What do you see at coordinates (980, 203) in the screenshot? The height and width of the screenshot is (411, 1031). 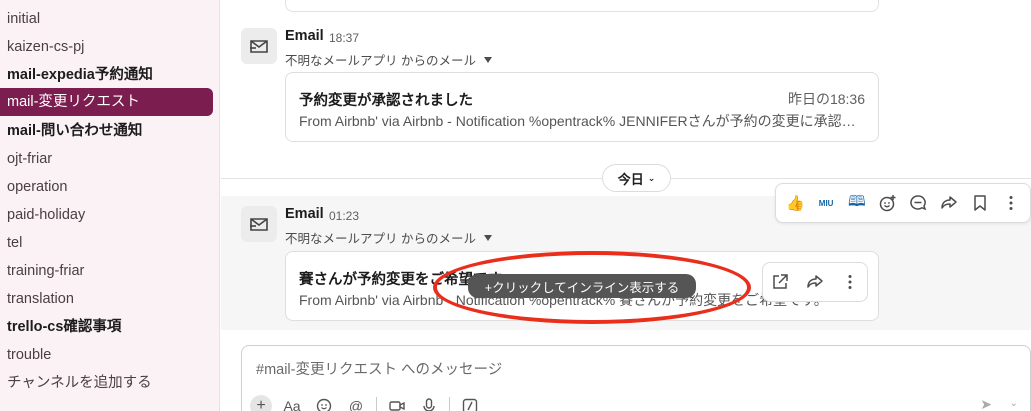 I see `bookmark-icon` at bounding box center [980, 203].